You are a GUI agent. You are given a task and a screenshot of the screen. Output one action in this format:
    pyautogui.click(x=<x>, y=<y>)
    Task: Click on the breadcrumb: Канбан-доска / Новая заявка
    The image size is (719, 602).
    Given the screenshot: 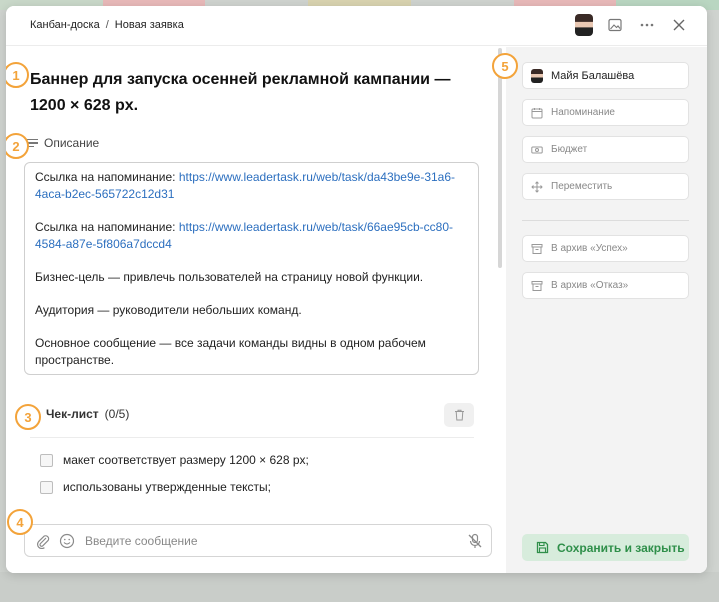 What is the action you would take?
    pyautogui.click(x=107, y=25)
    